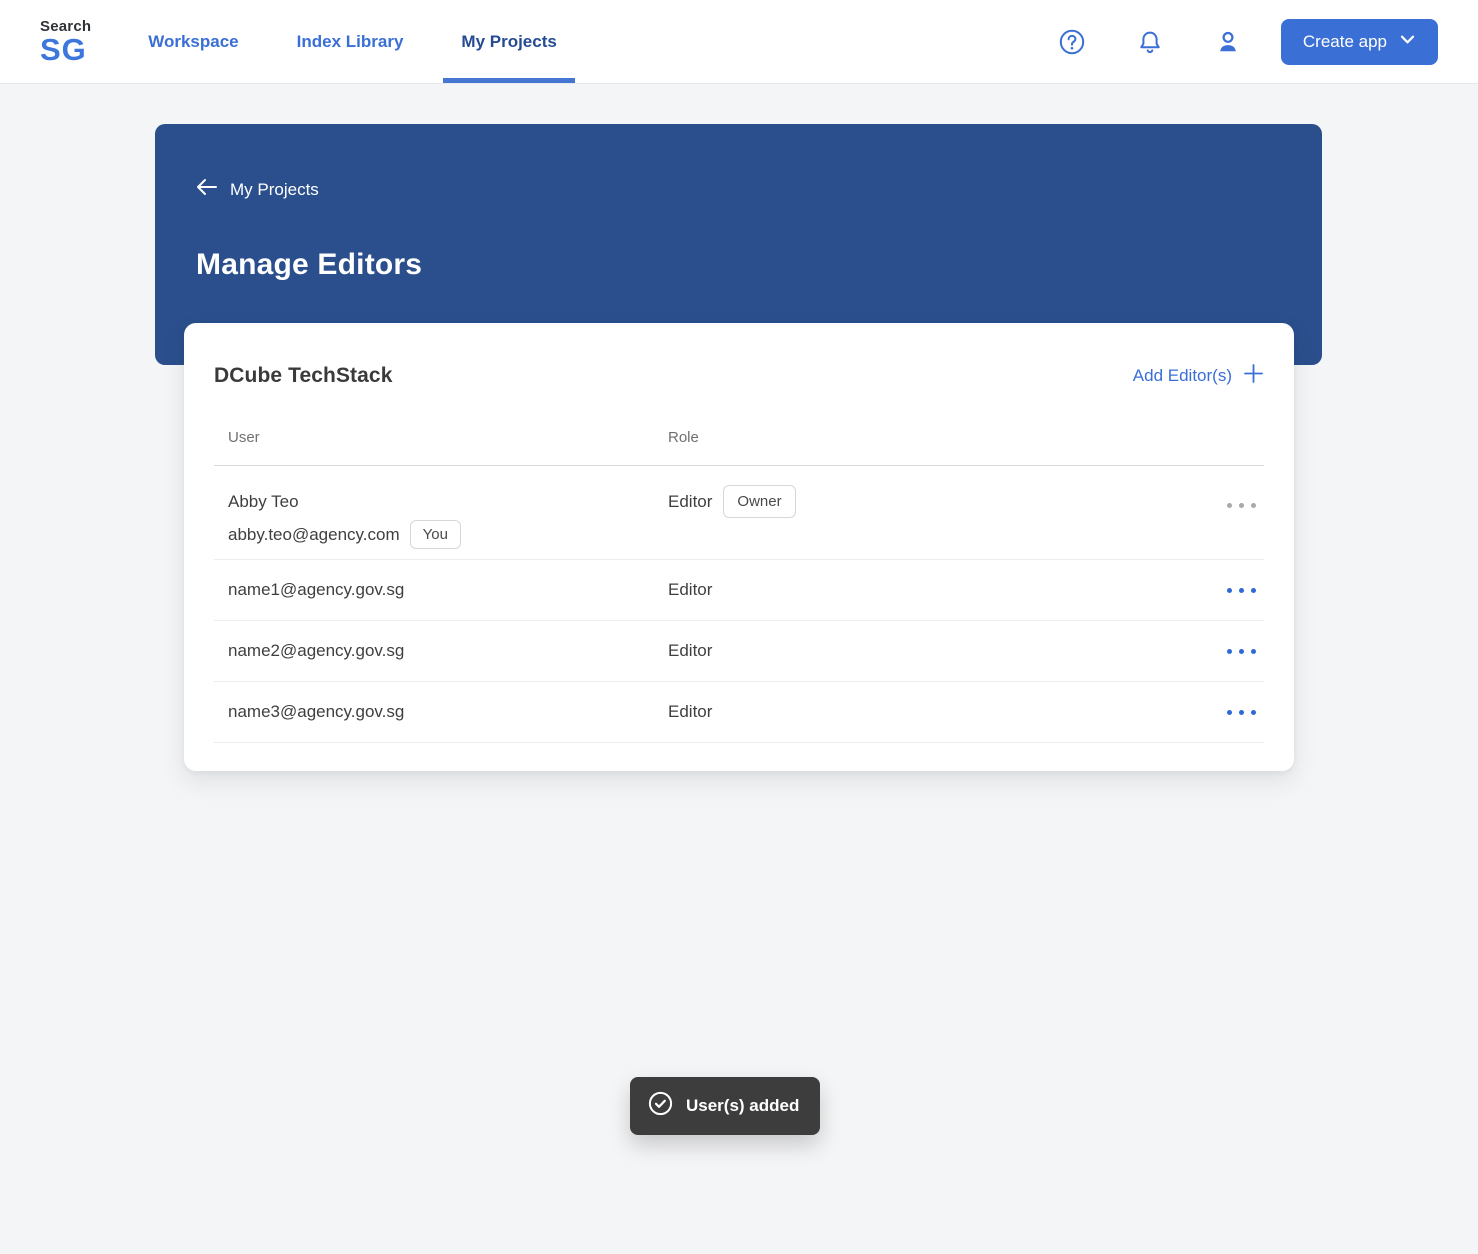 This screenshot has height=1254, width=1478. Describe the element at coordinates (350, 41) in the screenshot. I see `nav-item-index-library: Index Library` at that location.